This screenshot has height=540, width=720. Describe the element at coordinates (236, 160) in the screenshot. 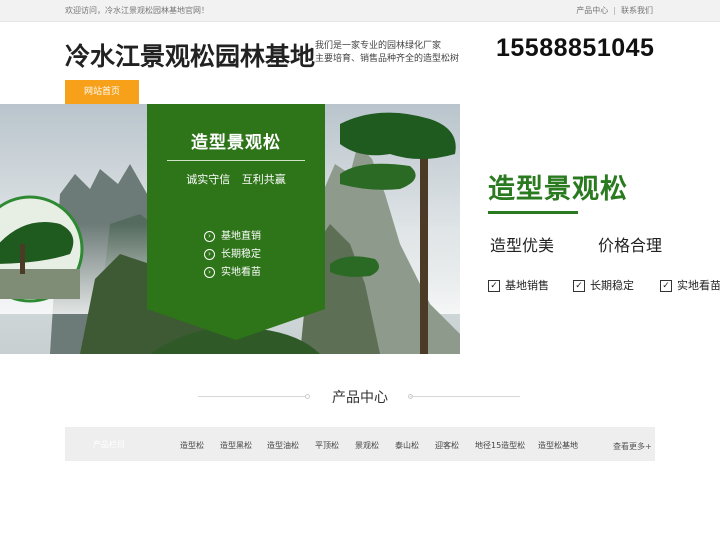

I see `banner-panel-divider` at that location.